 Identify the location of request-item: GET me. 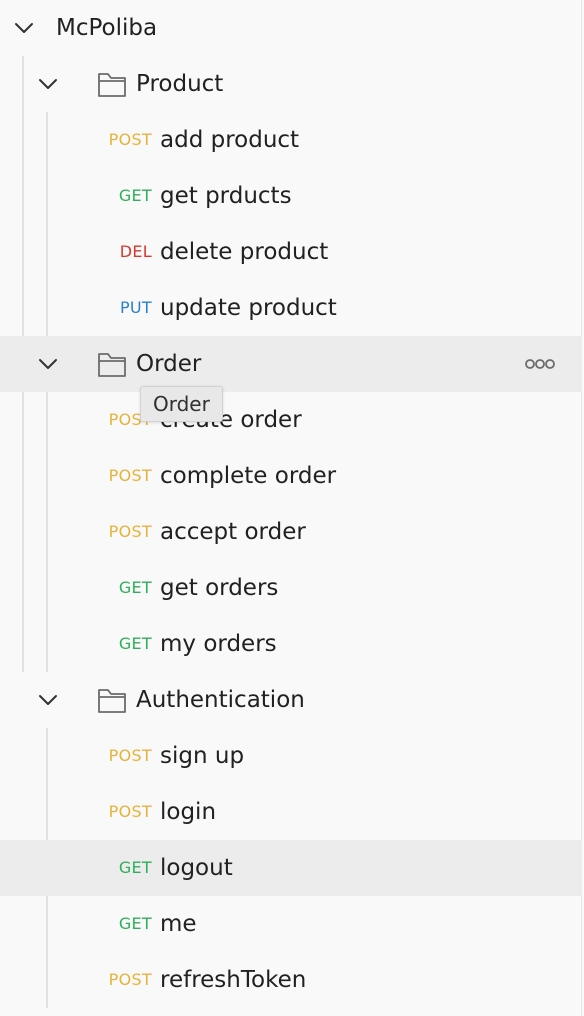
(291, 924).